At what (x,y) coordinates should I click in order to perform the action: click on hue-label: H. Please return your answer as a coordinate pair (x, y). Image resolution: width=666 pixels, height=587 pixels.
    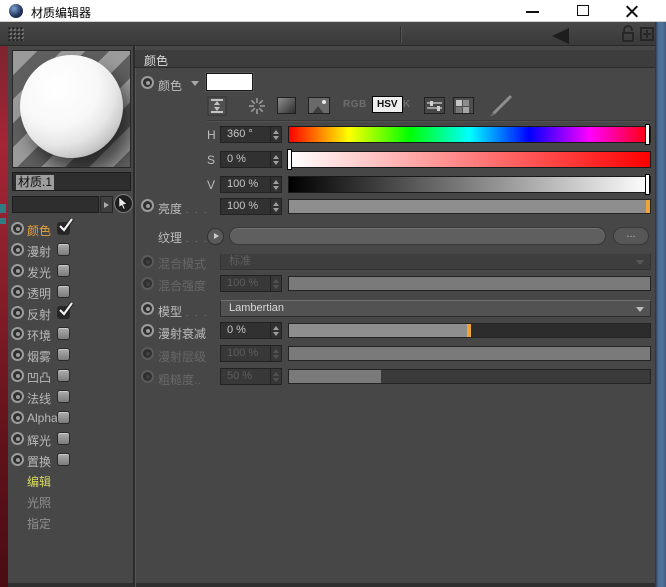
    Looking at the image, I should click on (211, 135).